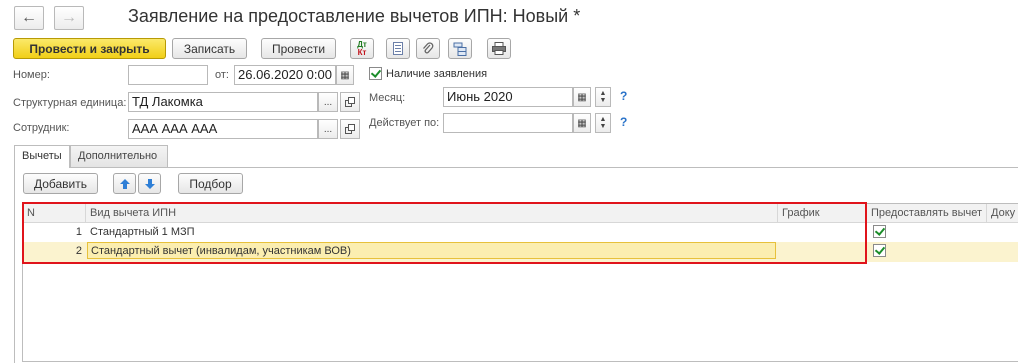 The width and height of the screenshot is (1018, 363). What do you see at coordinates (387, 98) in the screenshot?
I see `month-label: Месяц:` at bounding box center [387, 98].